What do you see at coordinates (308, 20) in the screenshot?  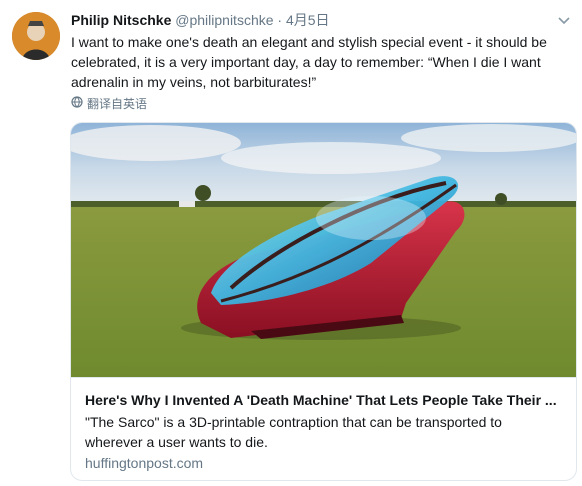 I see `tweet-date: 4月5日` at bounding box center [308, 20].